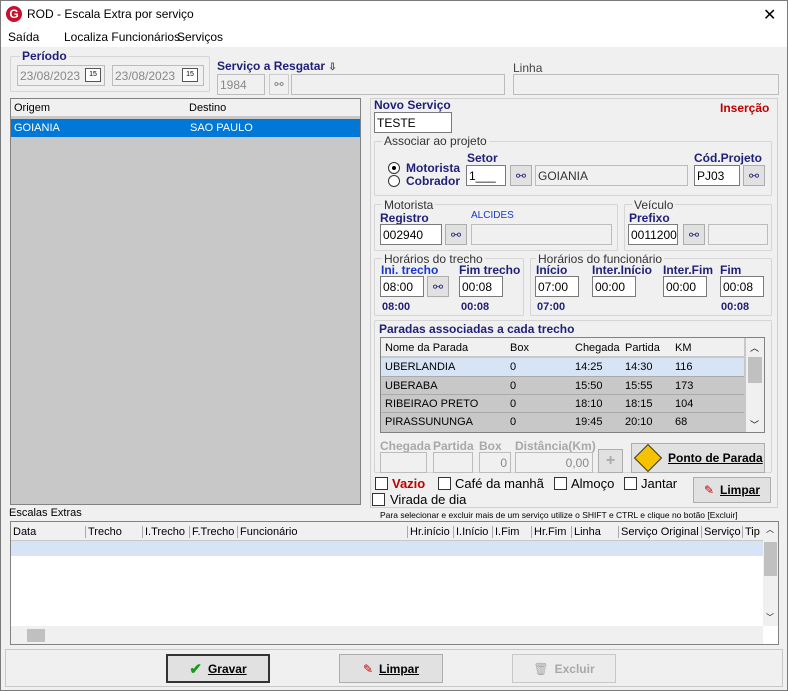 Image resolution: width=788 pixels, height=691 pixels. What do you see at coordinates (614, 286) in the screenshot?
I see `inter-inicio-input: 00:00` at bounding box center [614, 286].